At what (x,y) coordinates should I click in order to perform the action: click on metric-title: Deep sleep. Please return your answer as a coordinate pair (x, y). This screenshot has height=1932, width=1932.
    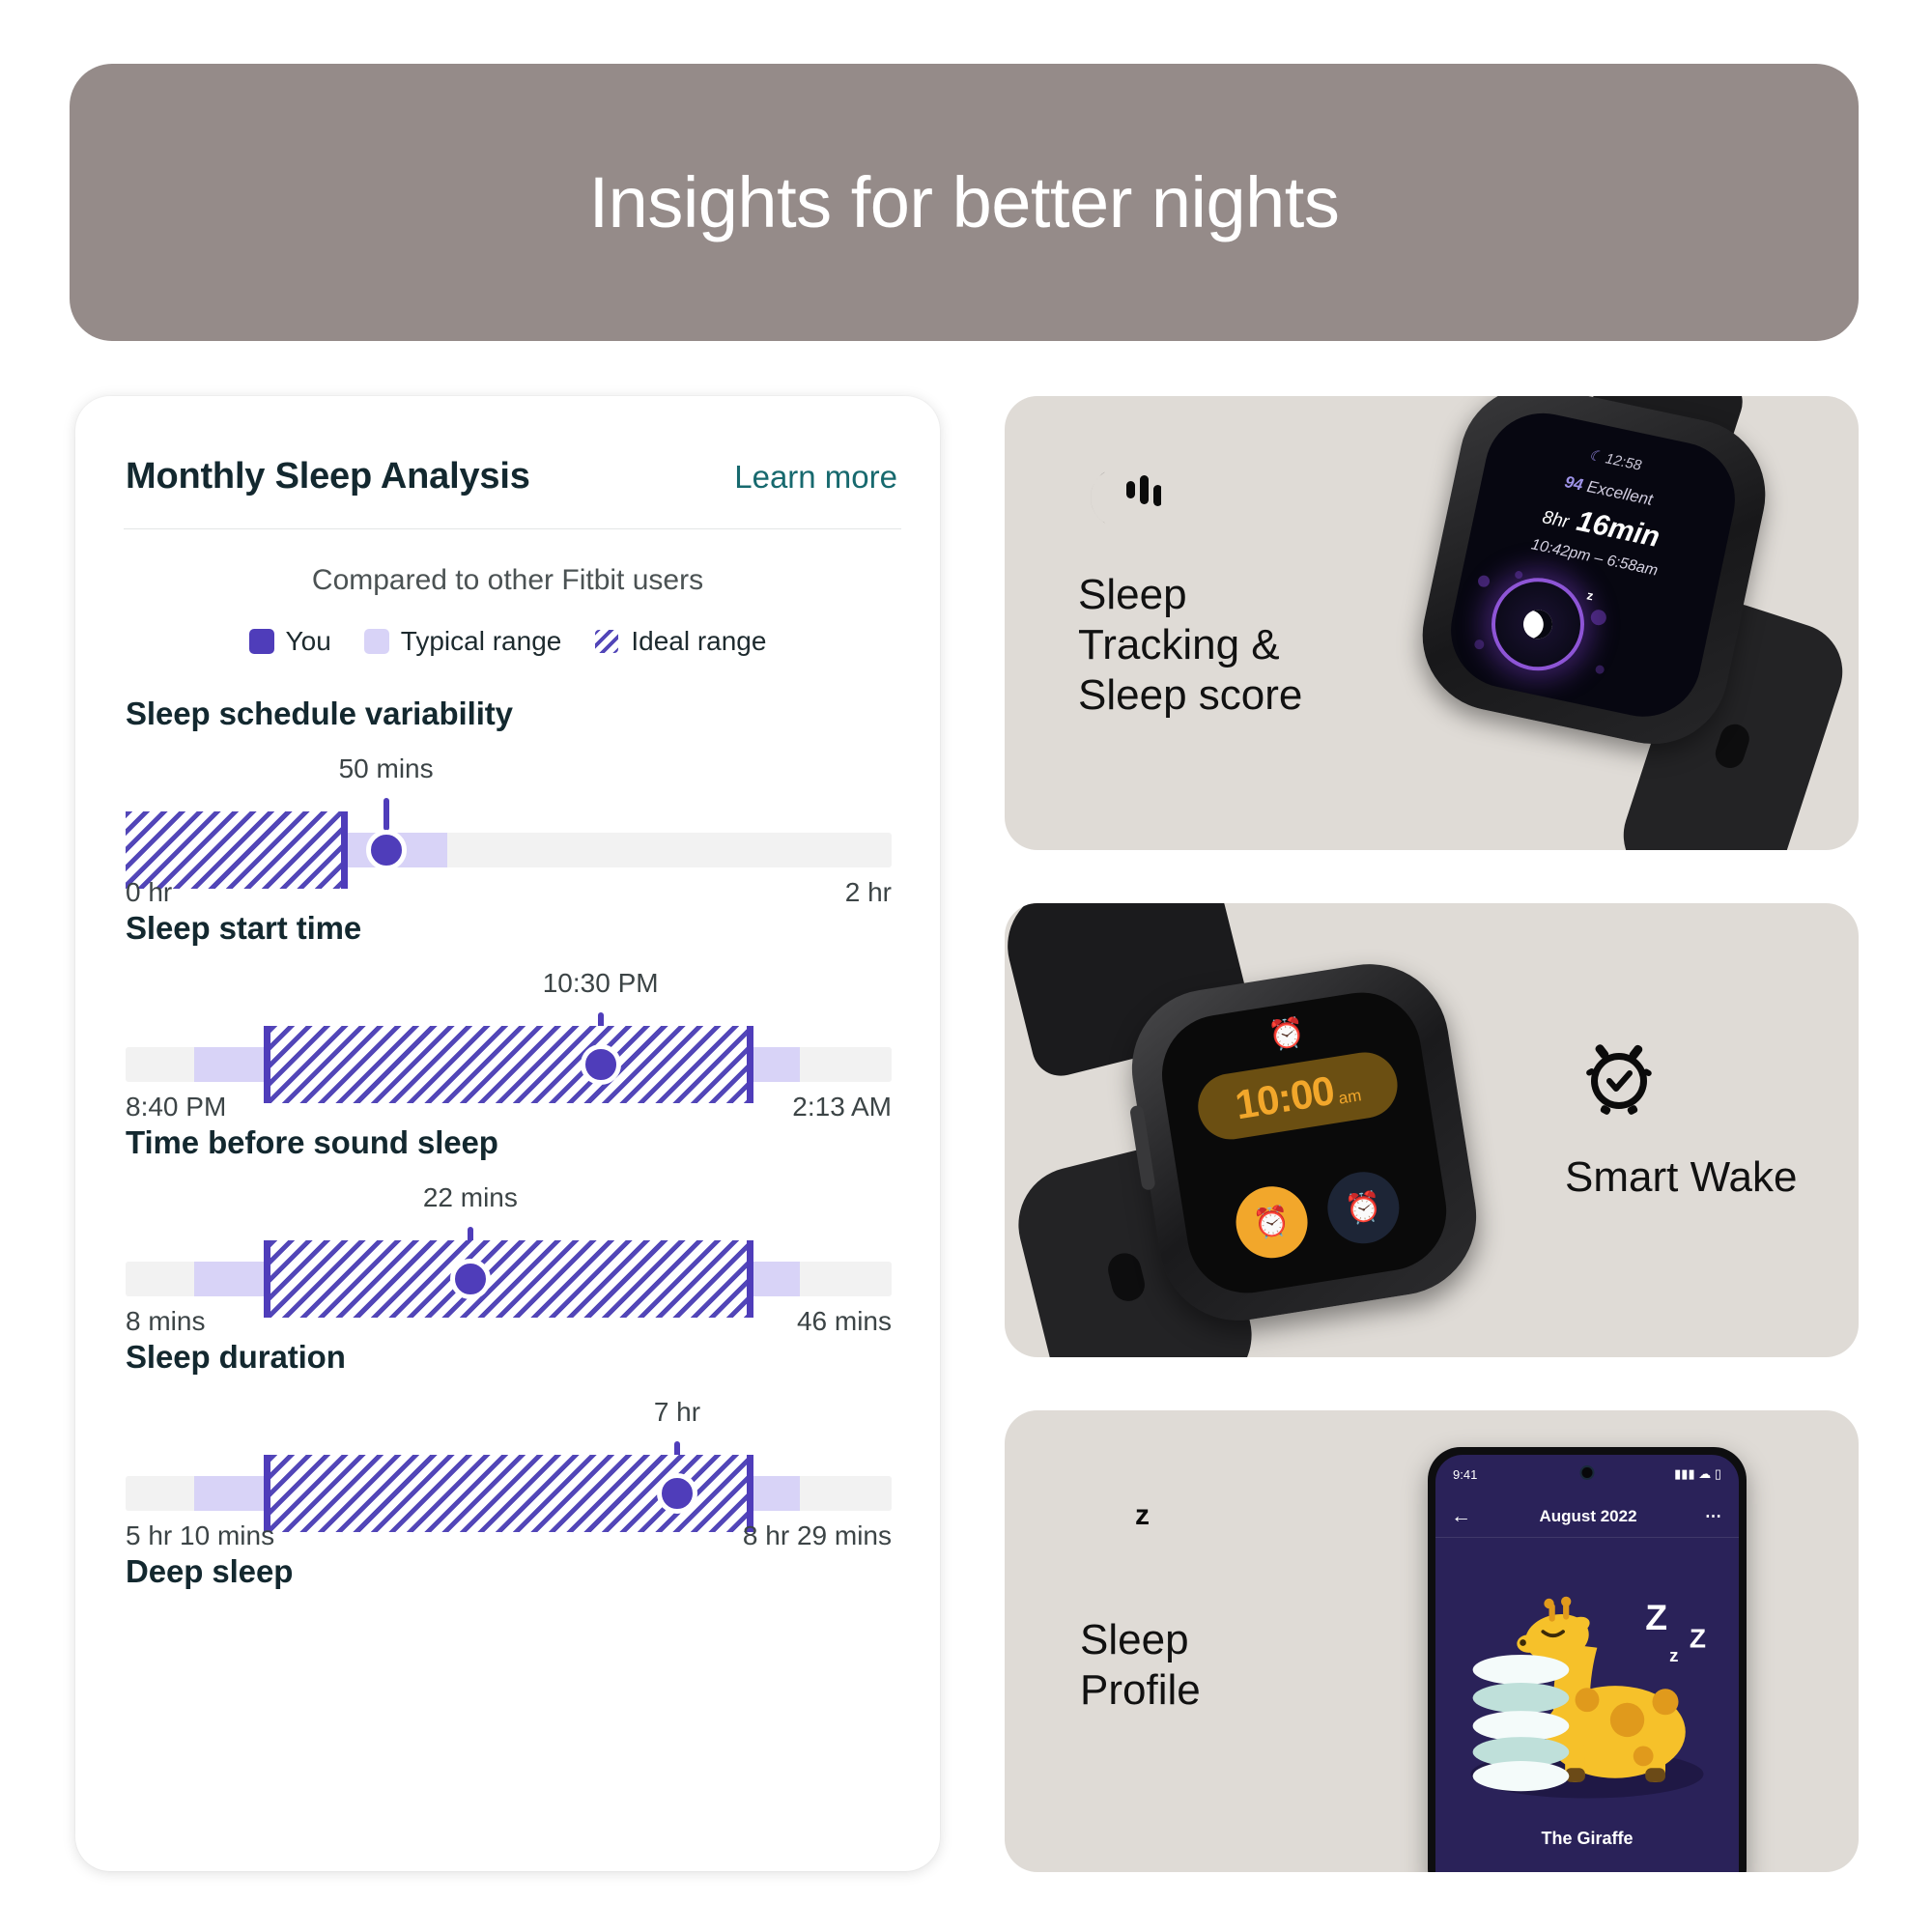
    Looking at the image, I should click on (210, 1571).